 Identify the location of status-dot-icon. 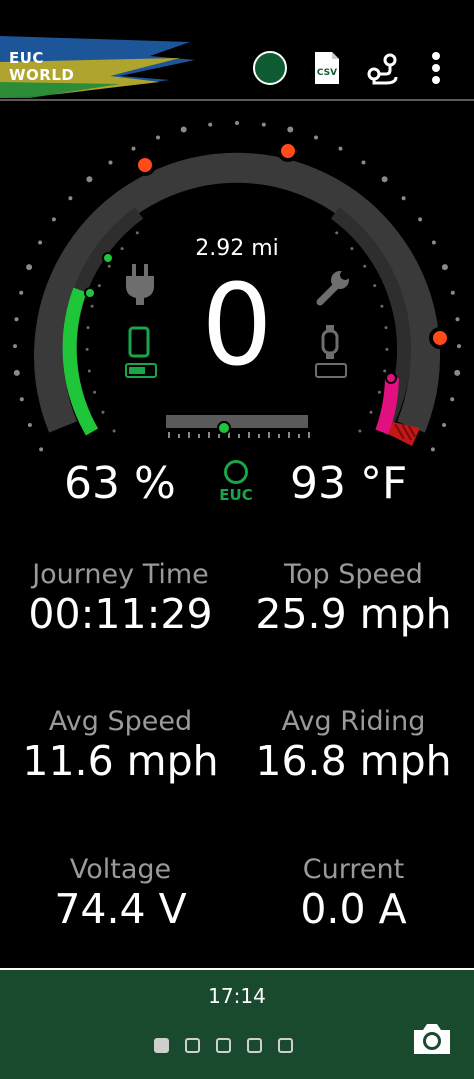
(270, 68).